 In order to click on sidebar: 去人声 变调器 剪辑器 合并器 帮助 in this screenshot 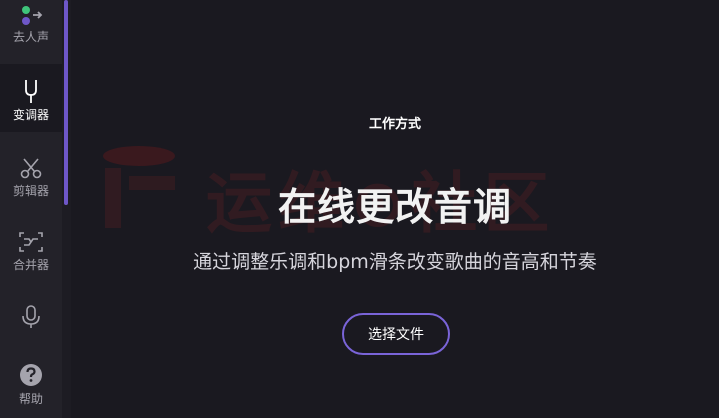, I will do `click(31, 209)`.